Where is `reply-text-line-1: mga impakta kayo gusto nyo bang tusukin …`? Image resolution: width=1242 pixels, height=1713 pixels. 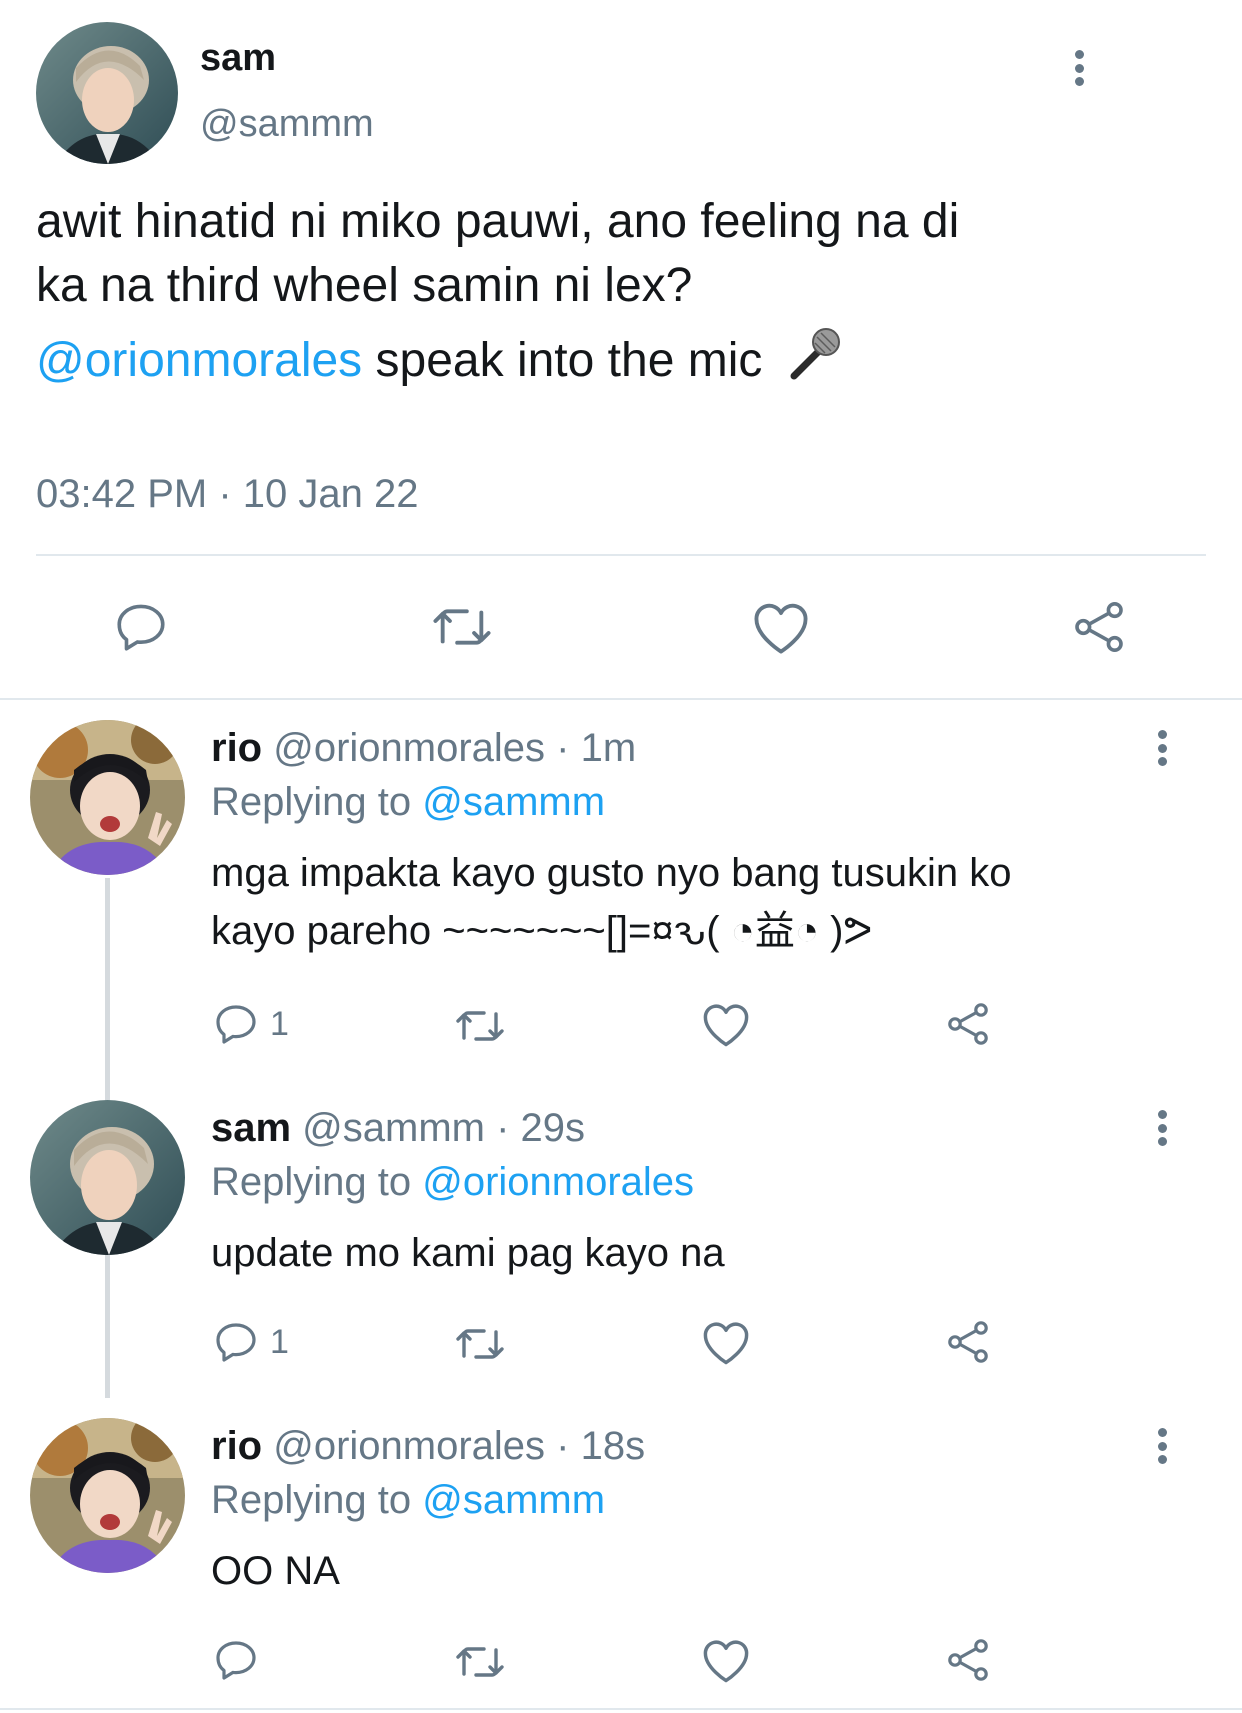 reply-text-line-1: mga impakta kayo gusto nyo bang tusukin … is located at coordinates (611, 873).